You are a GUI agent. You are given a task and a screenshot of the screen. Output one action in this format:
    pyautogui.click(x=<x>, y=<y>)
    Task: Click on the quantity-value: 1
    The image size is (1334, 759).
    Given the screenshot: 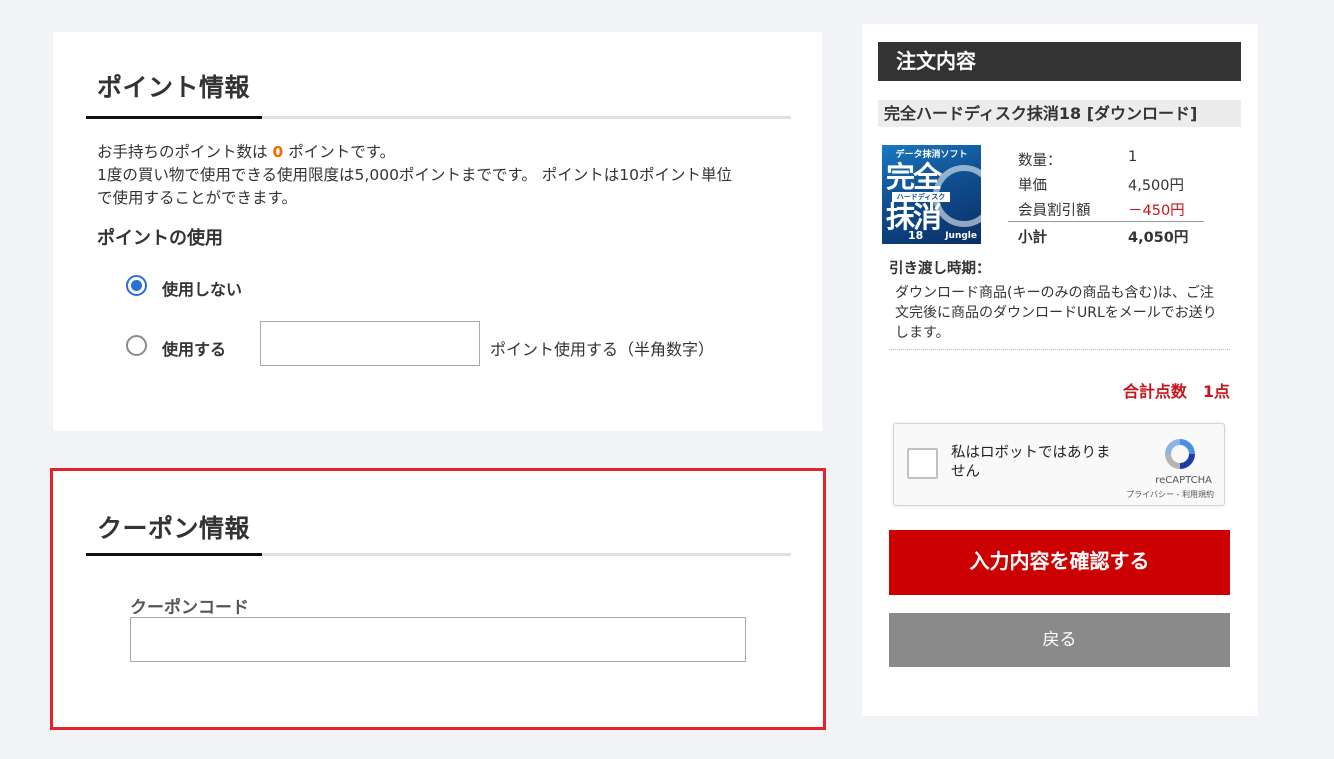 What is the action you would take?
    pyautogui.click(x=1133, y=157)
    